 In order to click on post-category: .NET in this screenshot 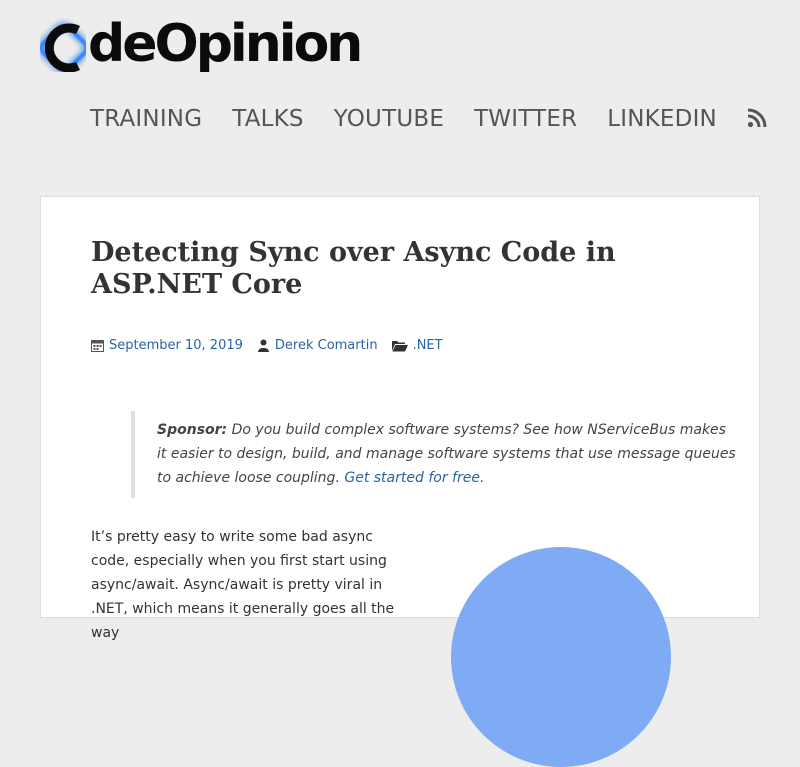, I will do `click(417, 345)`.